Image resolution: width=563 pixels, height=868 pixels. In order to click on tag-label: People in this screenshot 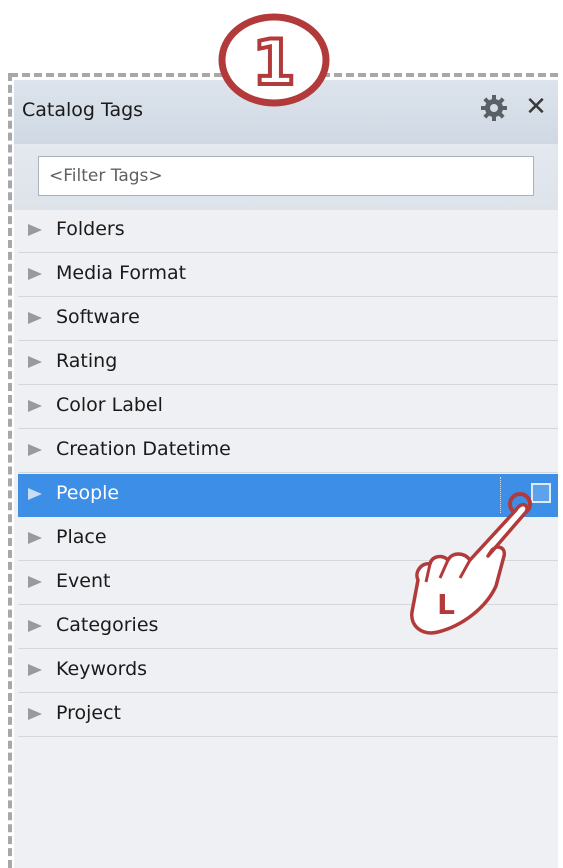, I will do `click(88, 493)`.